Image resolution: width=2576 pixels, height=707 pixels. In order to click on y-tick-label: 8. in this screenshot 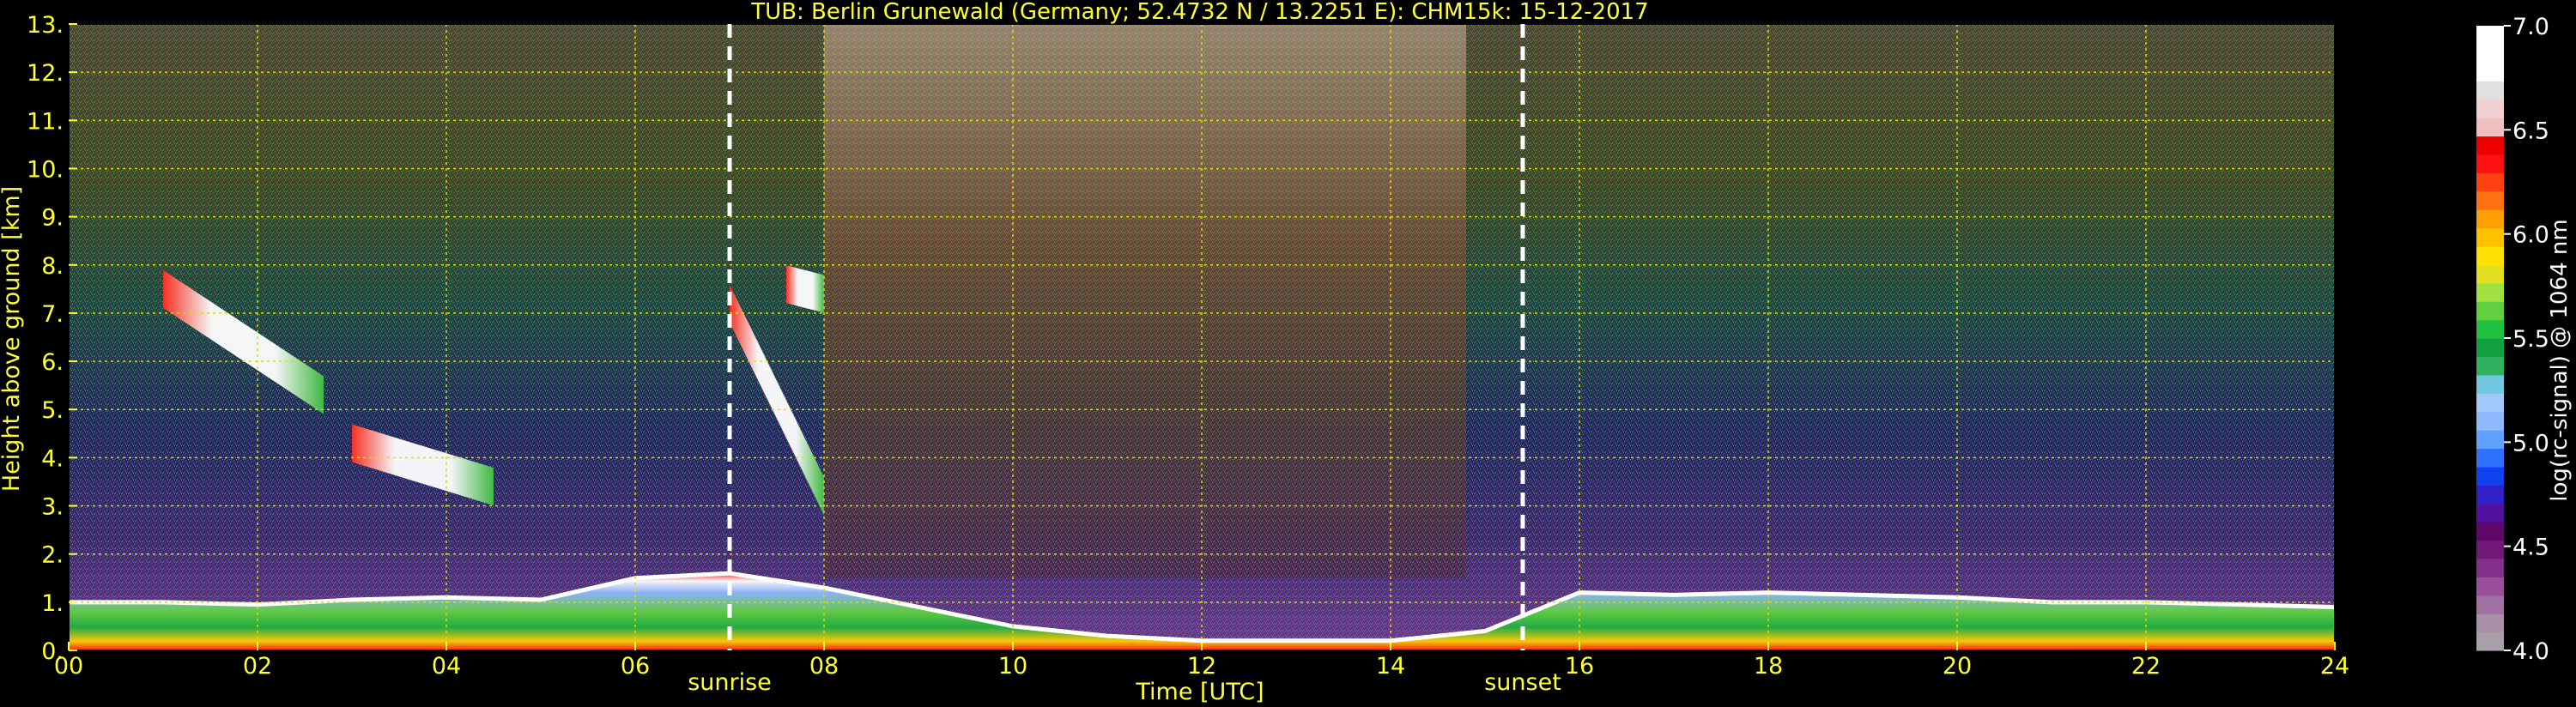, I will do `click(52, 266)`.